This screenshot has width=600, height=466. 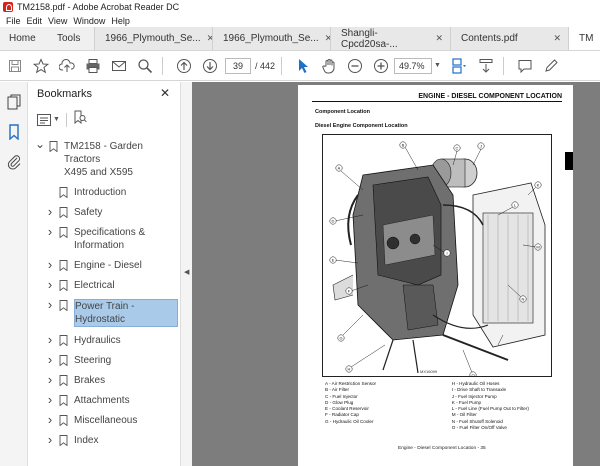 I want to click on bookmark-item: › Index, so click(x=104, y=440).